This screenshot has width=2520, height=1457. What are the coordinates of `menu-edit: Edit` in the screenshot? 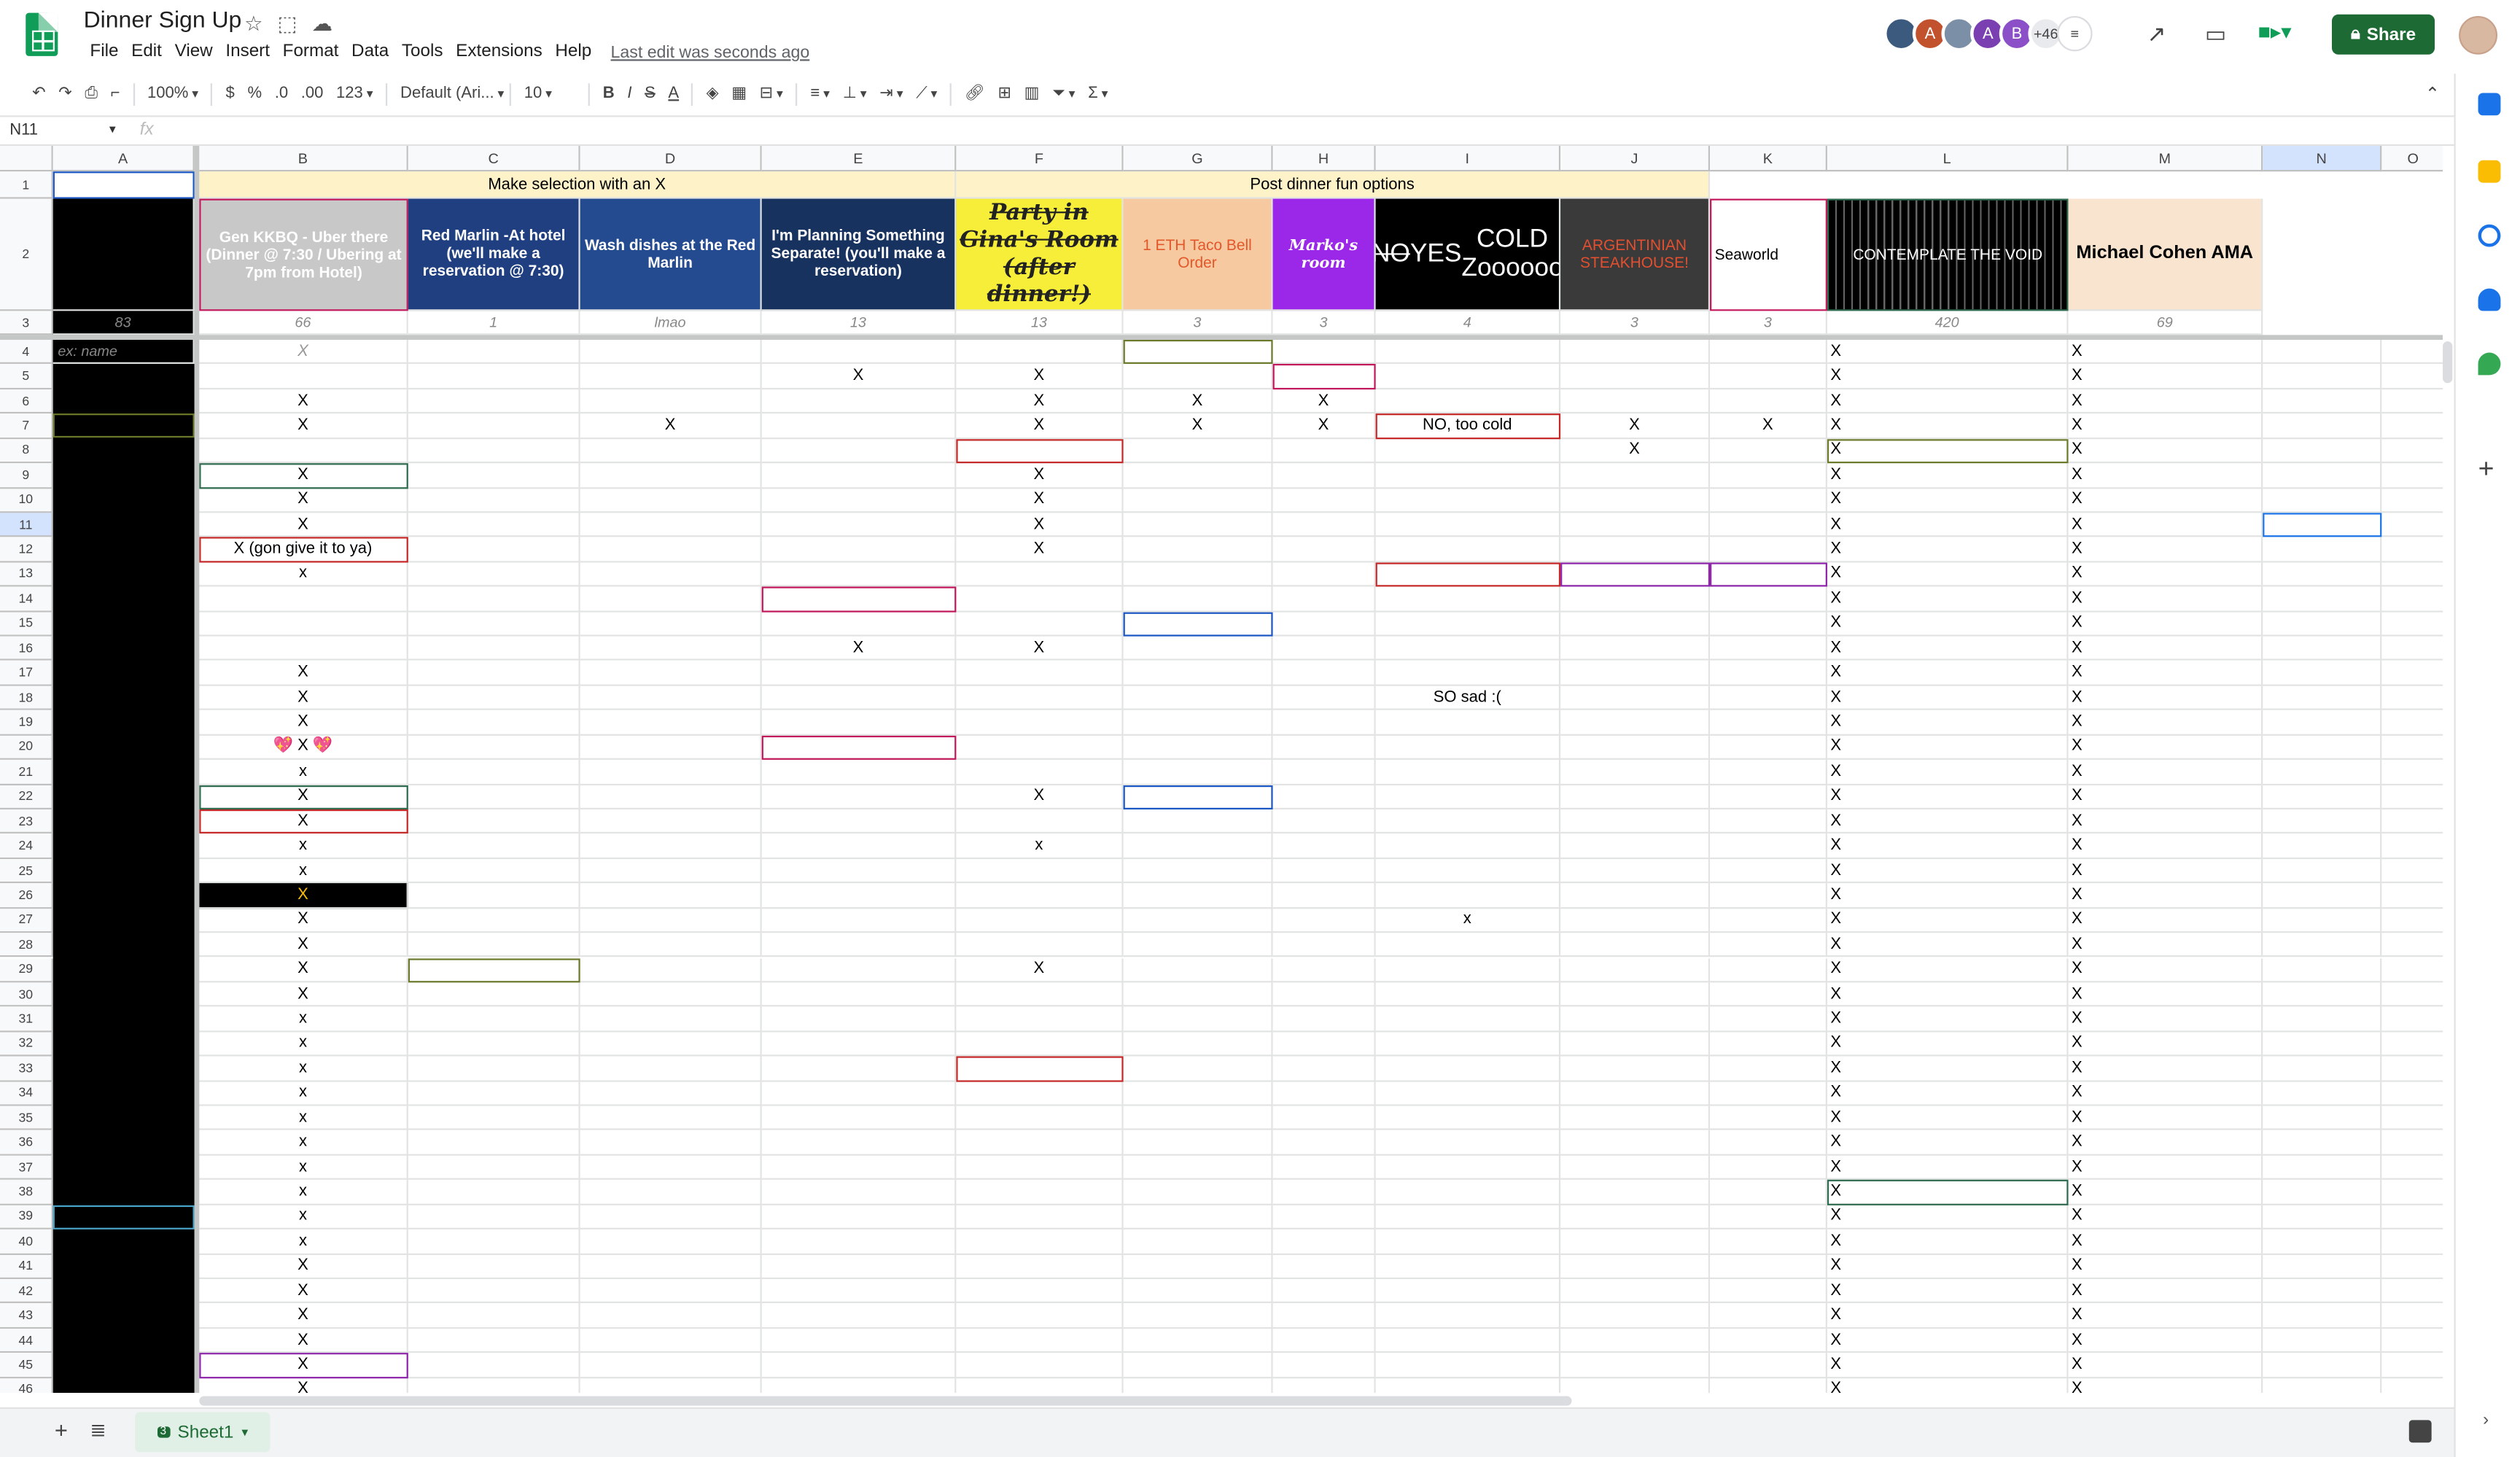 It's located at (146, 51).